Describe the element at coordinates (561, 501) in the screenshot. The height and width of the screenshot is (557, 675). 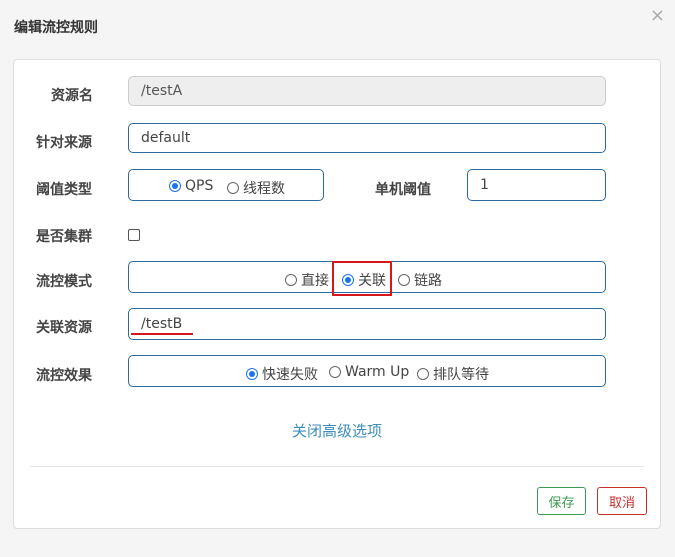
I see `save-button: 保存` at that location.